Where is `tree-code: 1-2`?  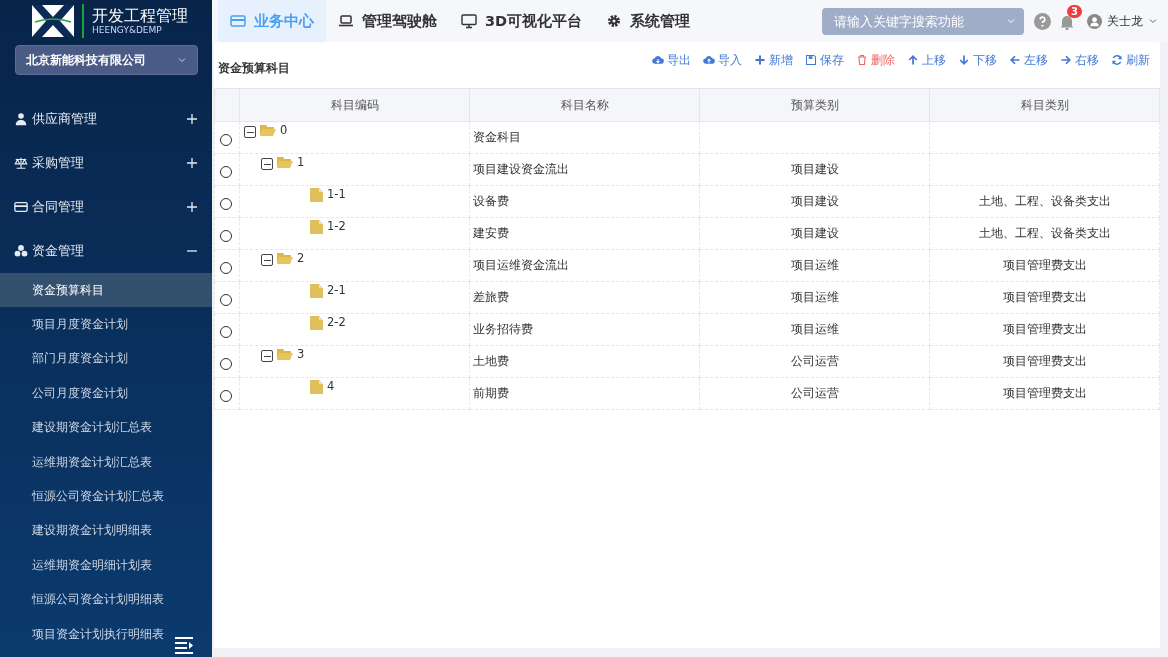 tree-code: 1-2 is located at coordinates (336, 226).